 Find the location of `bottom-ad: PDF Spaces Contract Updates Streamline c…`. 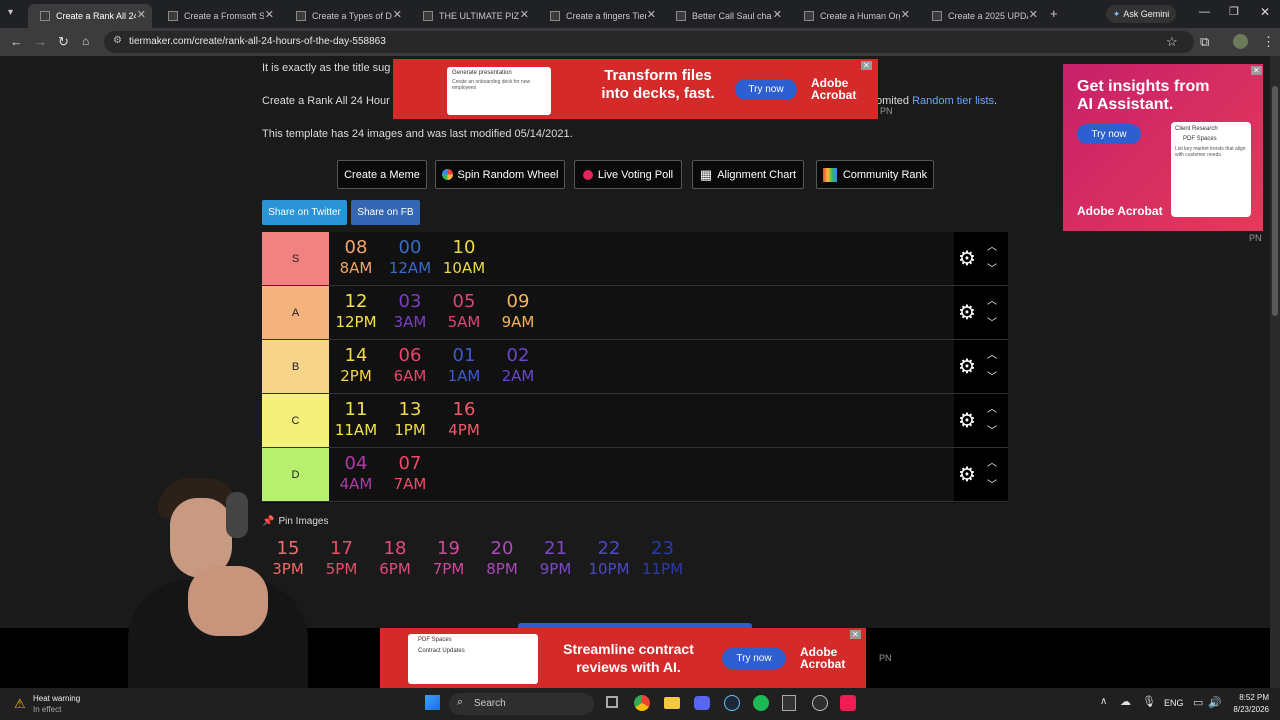

bottom-ad: PDF Spaces Contract Updates Streamline c… is located at coordinates (623, 658).